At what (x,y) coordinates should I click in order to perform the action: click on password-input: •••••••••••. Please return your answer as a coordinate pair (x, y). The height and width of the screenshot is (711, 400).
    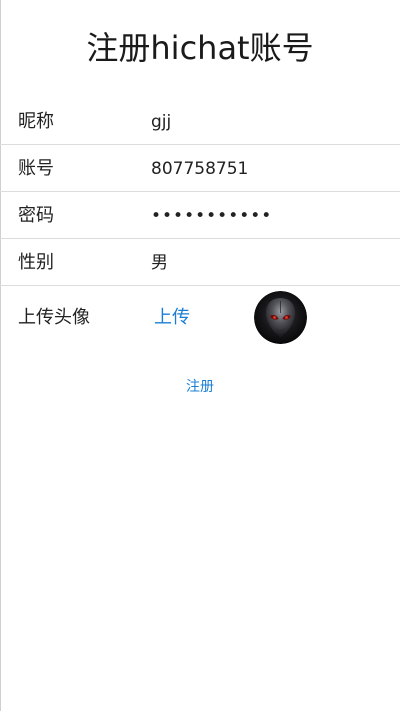
    Looking at the image, I should click on (266, 216).